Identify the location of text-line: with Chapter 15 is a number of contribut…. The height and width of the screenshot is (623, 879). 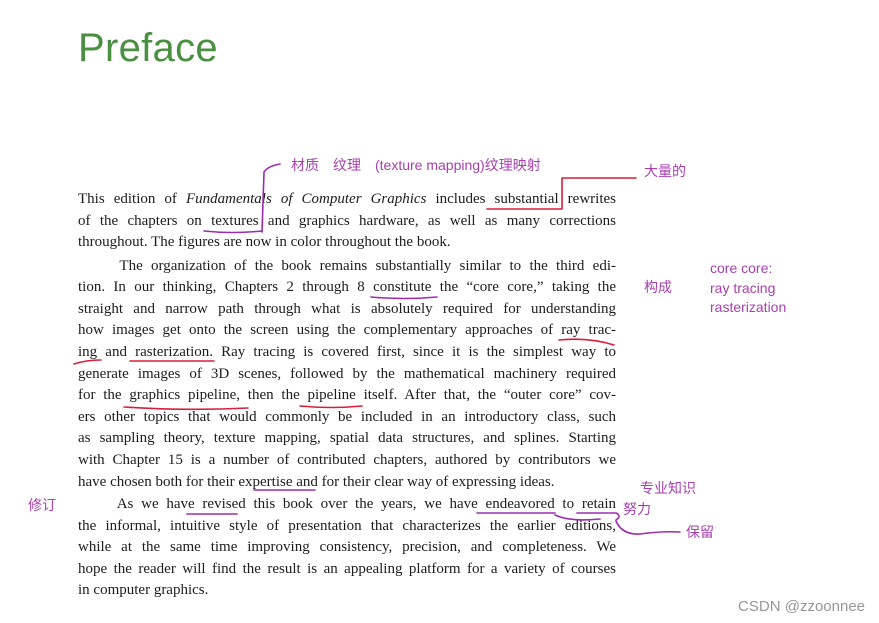
(347, 460).